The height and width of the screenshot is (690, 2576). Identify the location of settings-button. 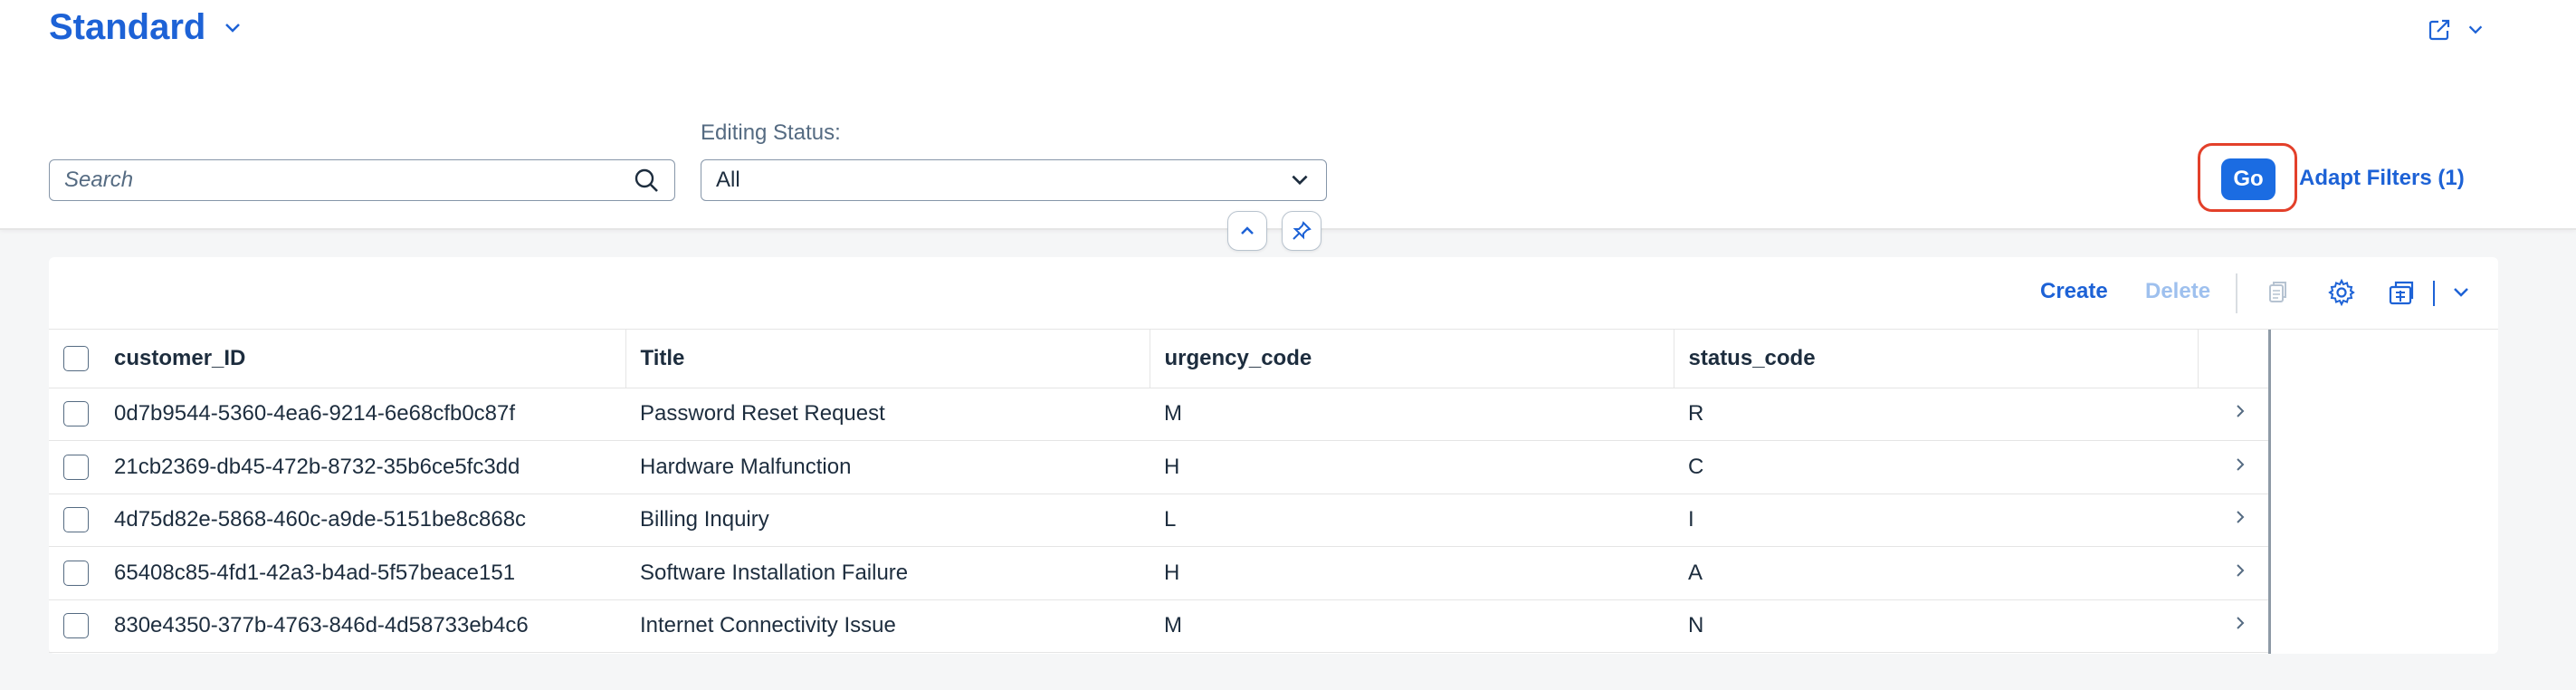
(2341, 292).